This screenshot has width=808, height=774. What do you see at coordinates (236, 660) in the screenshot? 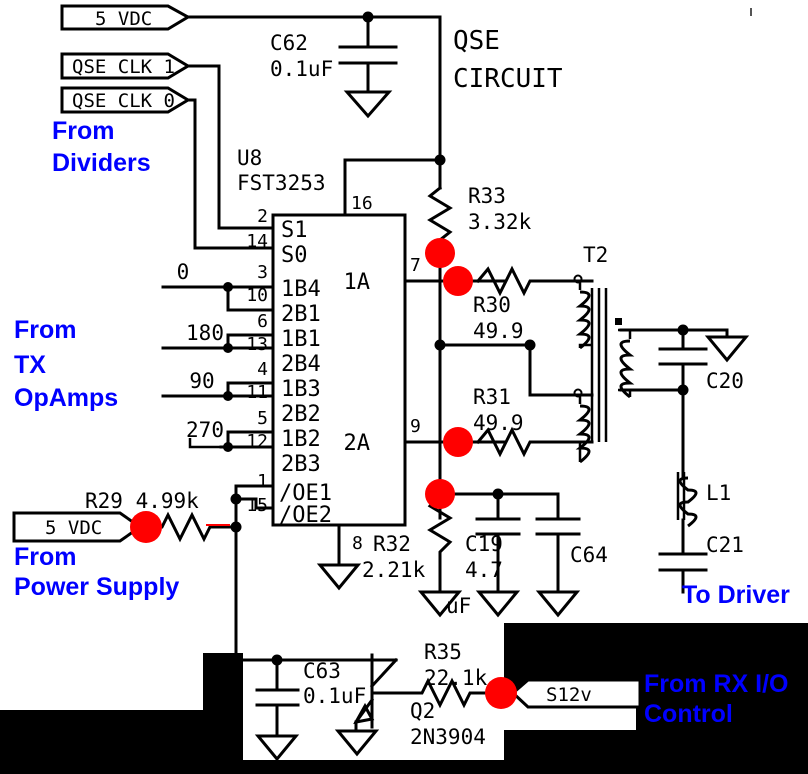
I see `junction-bottom-left` at bounding box center [236, 660].